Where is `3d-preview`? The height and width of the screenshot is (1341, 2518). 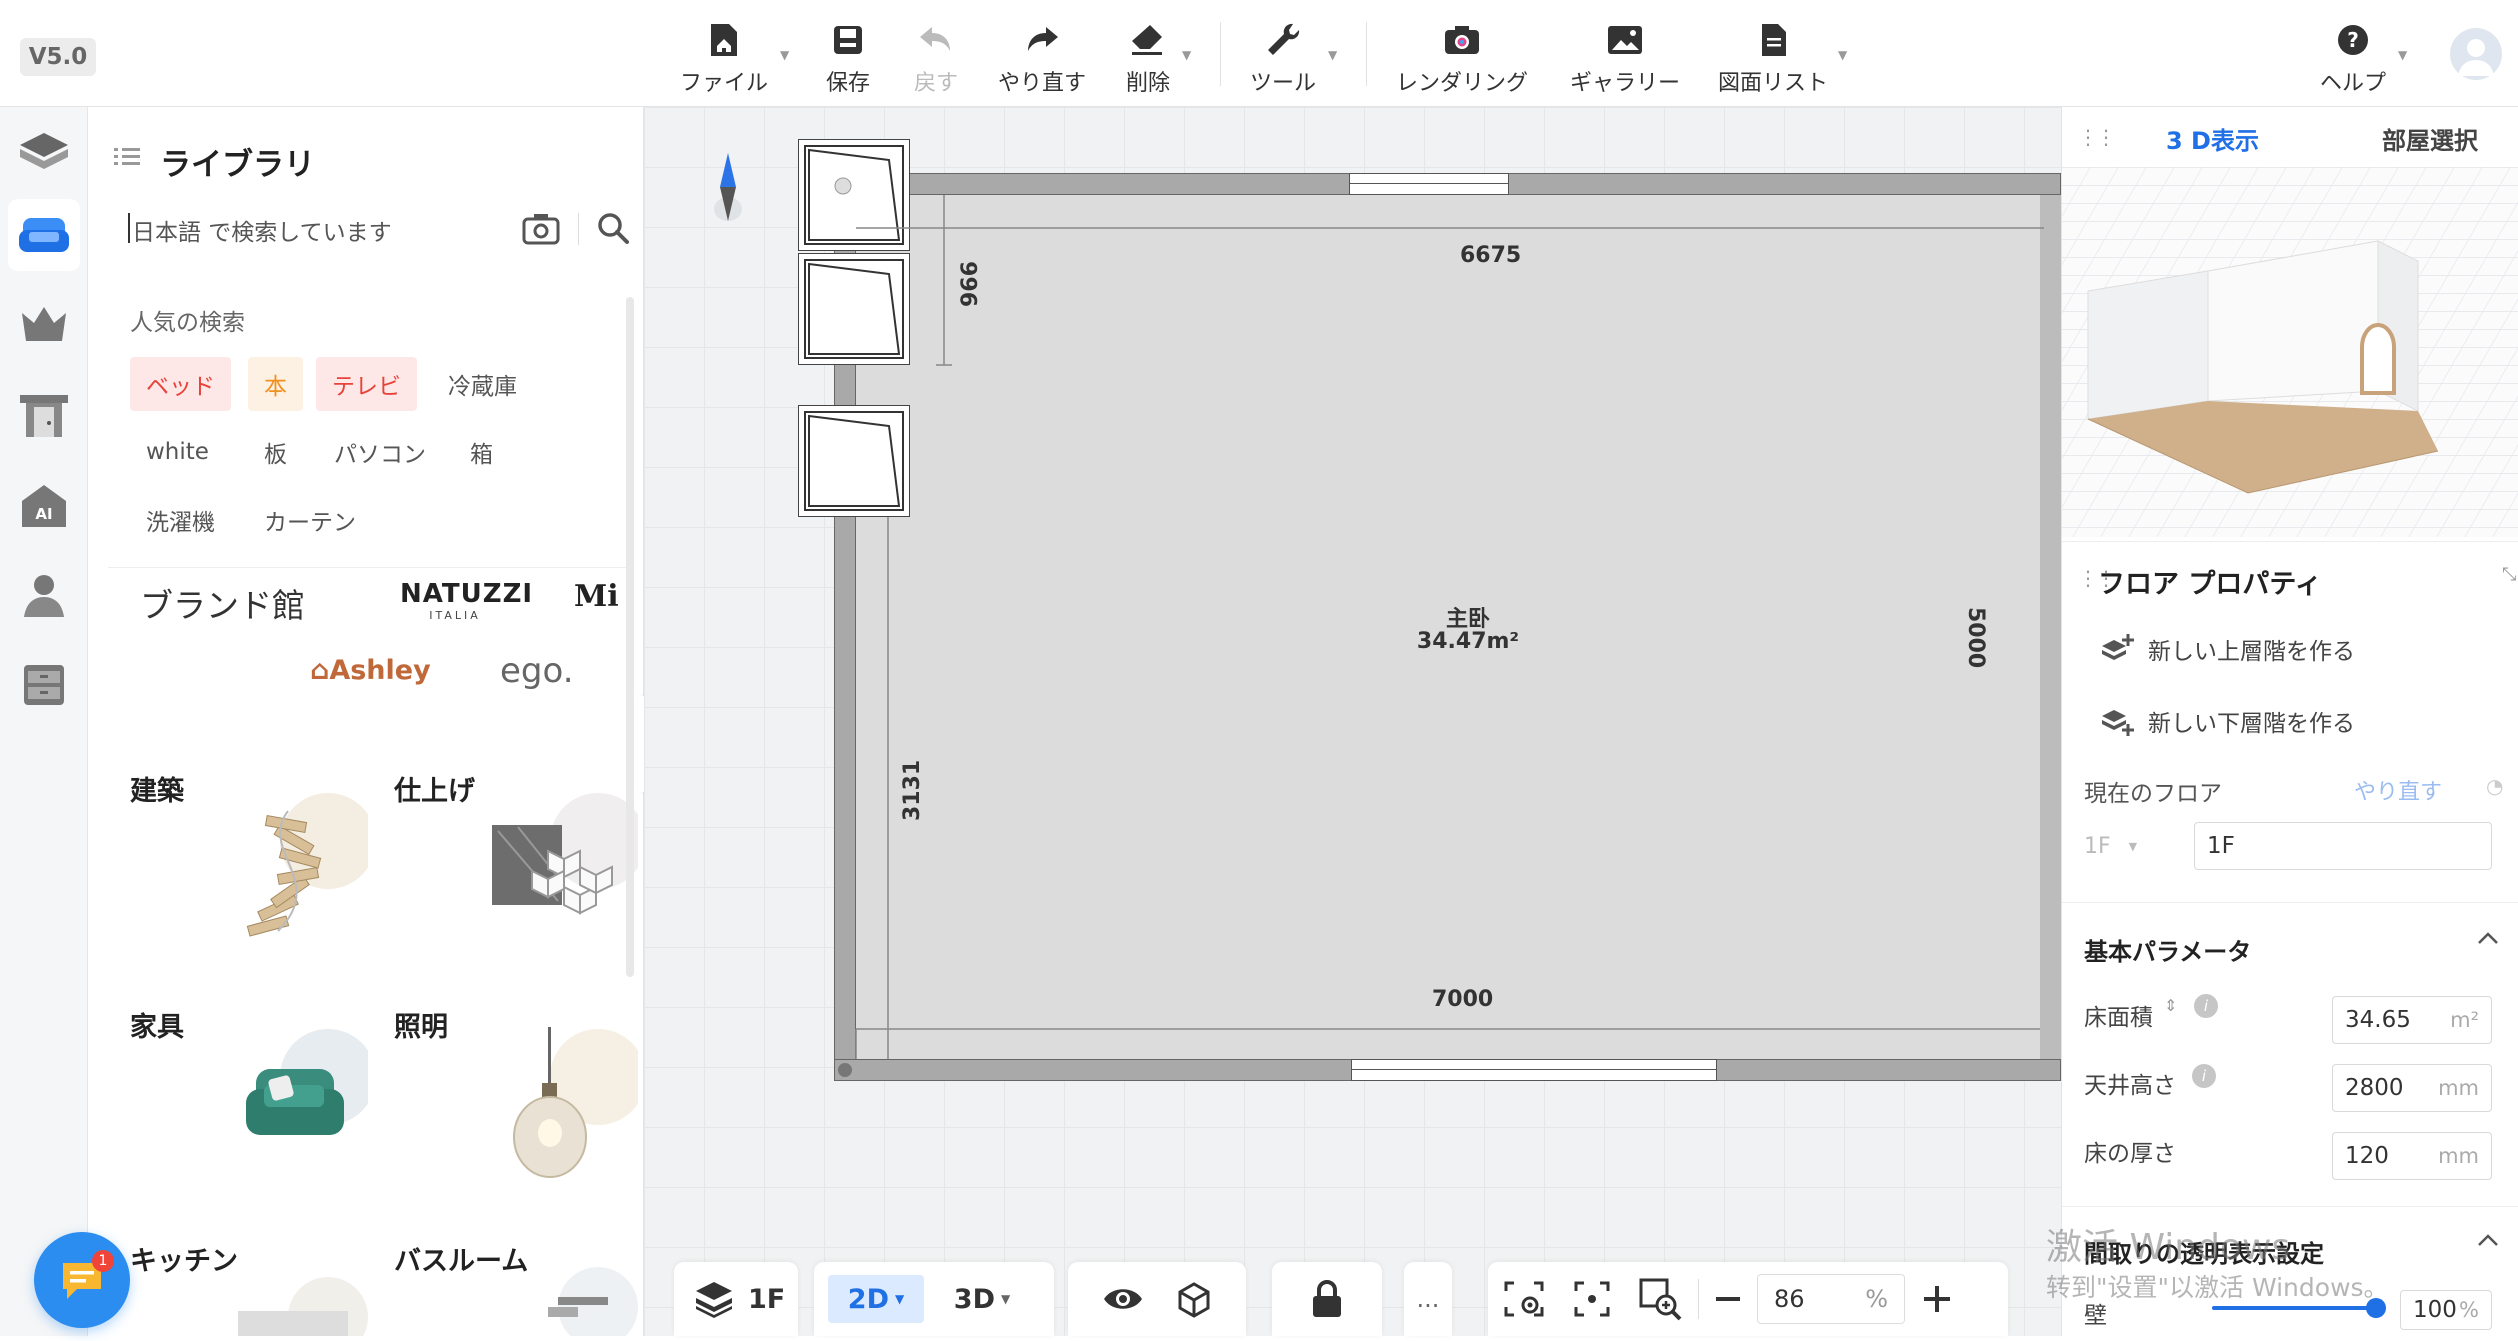 3d-preview is located at coordinates (2290, 352).